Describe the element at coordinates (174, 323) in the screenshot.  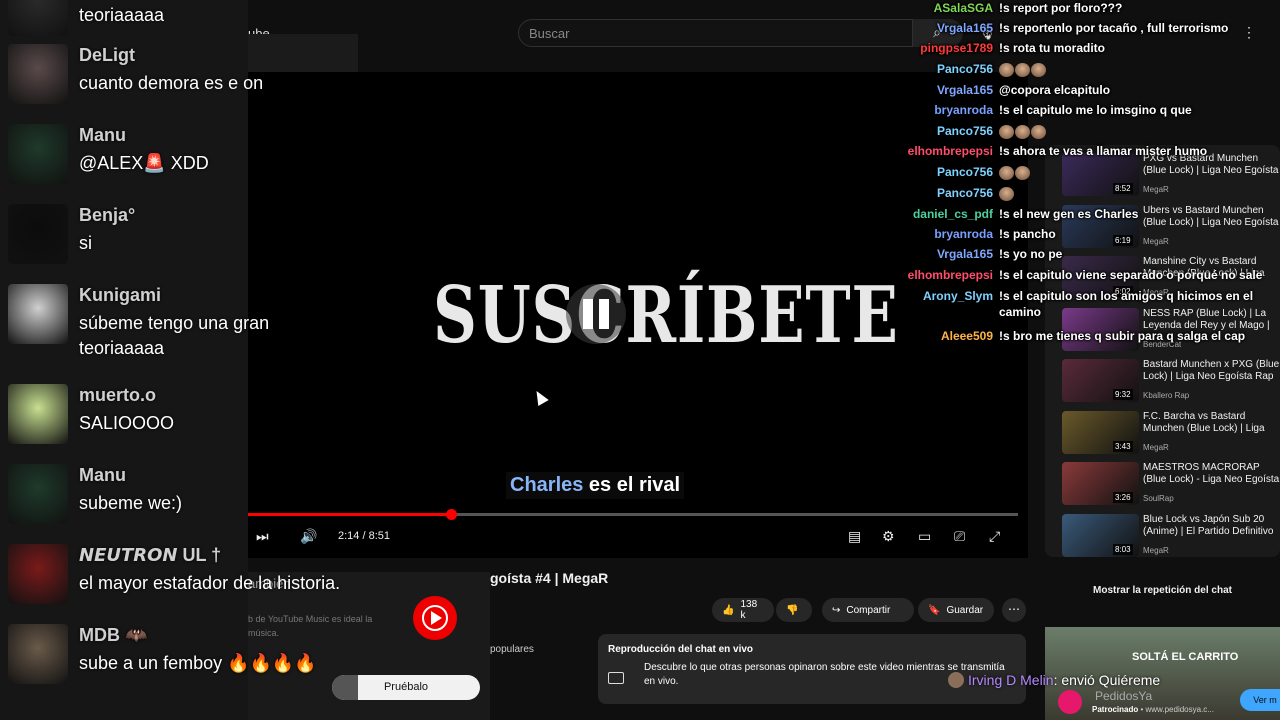
I see `chat-text: súbeme tengo una gran` at that location.